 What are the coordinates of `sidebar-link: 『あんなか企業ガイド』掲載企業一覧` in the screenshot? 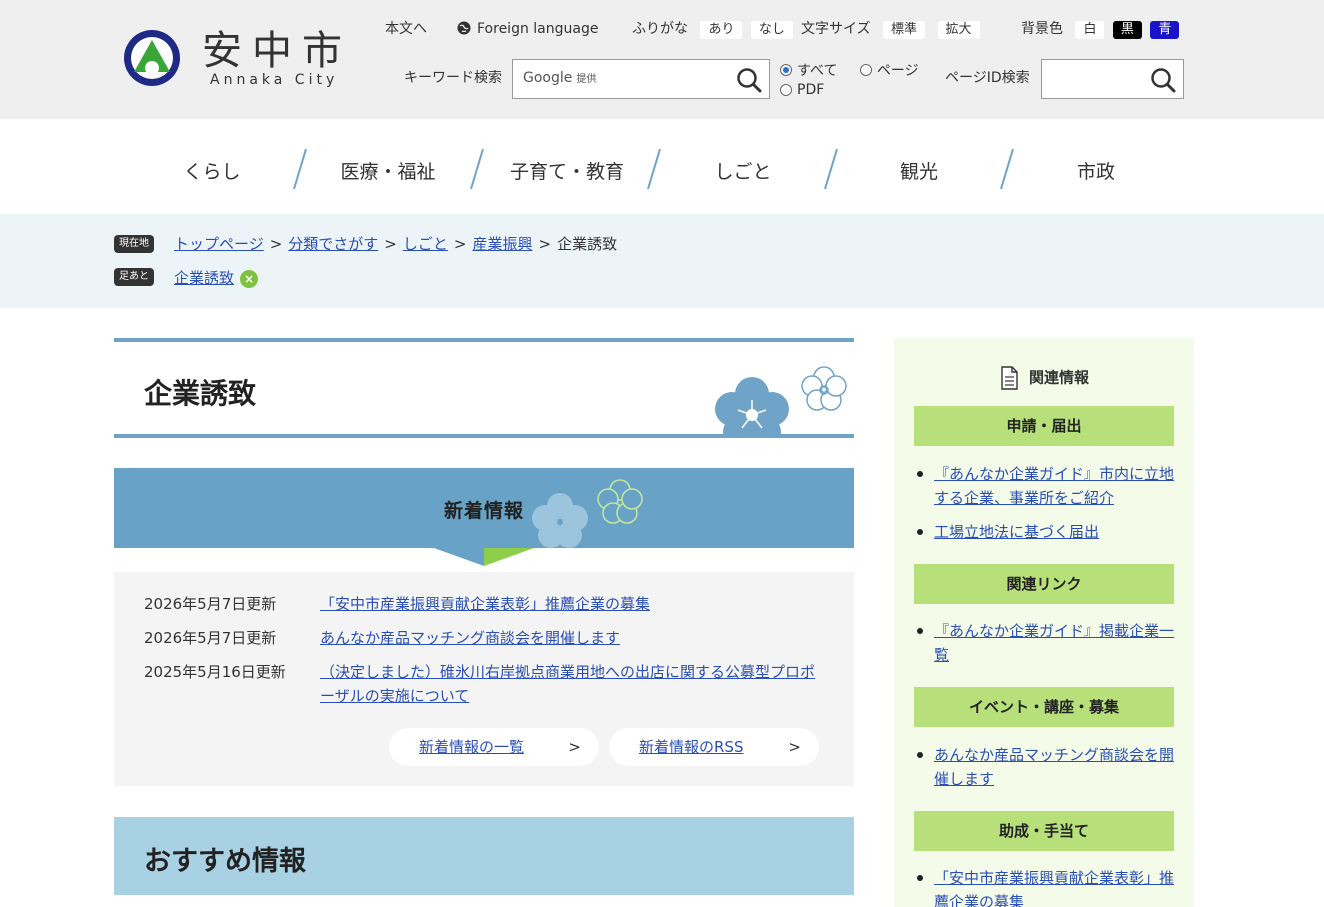 It's located at (1054, 643).